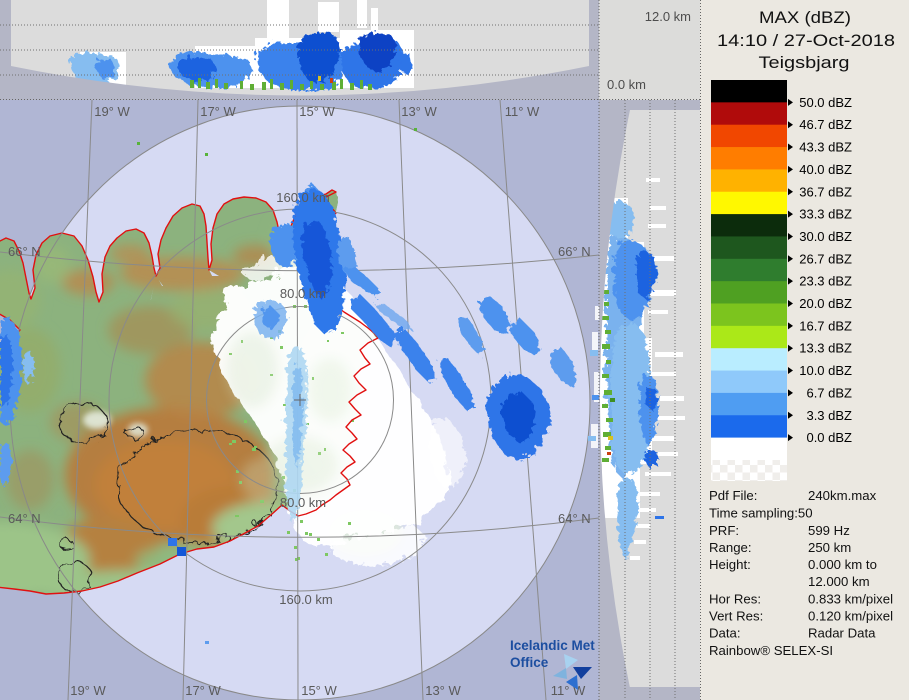 The height and width of the screenshot is (700, 909). Describe the element at coordinates (771, 650) in the screenshot. I see `svg-text: Rainbow® SELEX-SI` at that location.